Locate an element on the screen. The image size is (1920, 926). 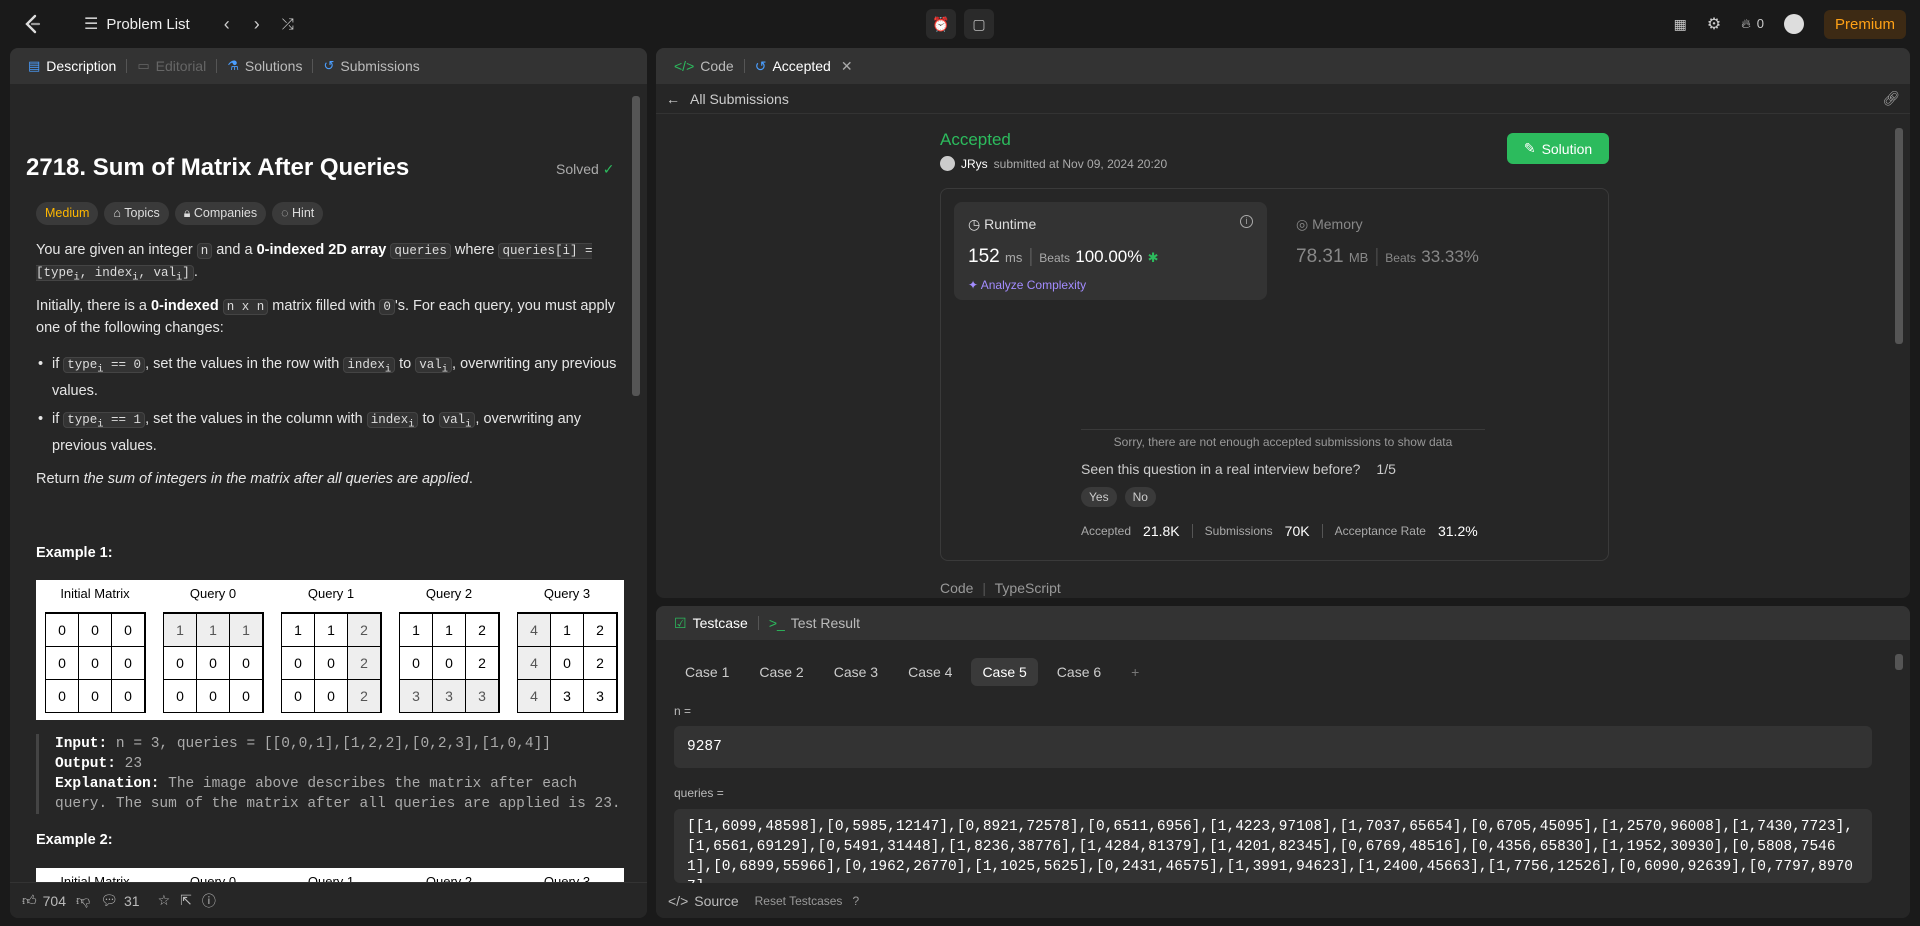
memory-card: ◎ Memory 78.31 MB | Beats 33.33% is located at coordinates (1421, 251).